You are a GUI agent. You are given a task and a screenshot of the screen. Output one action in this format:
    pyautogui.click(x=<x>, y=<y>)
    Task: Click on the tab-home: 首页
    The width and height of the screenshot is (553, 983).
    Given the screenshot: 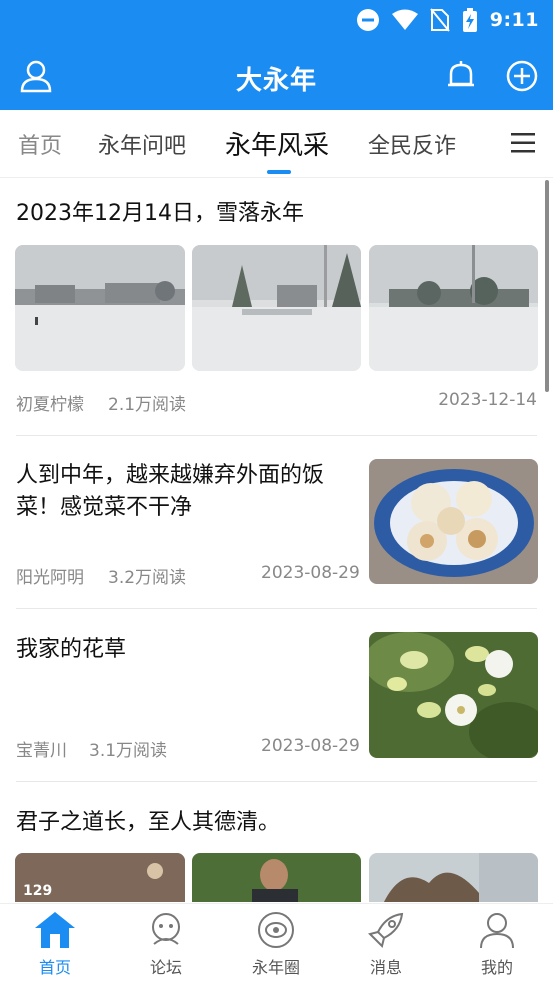 What is the action you would take?
    pyautogui.click(x=40, y=144)
    